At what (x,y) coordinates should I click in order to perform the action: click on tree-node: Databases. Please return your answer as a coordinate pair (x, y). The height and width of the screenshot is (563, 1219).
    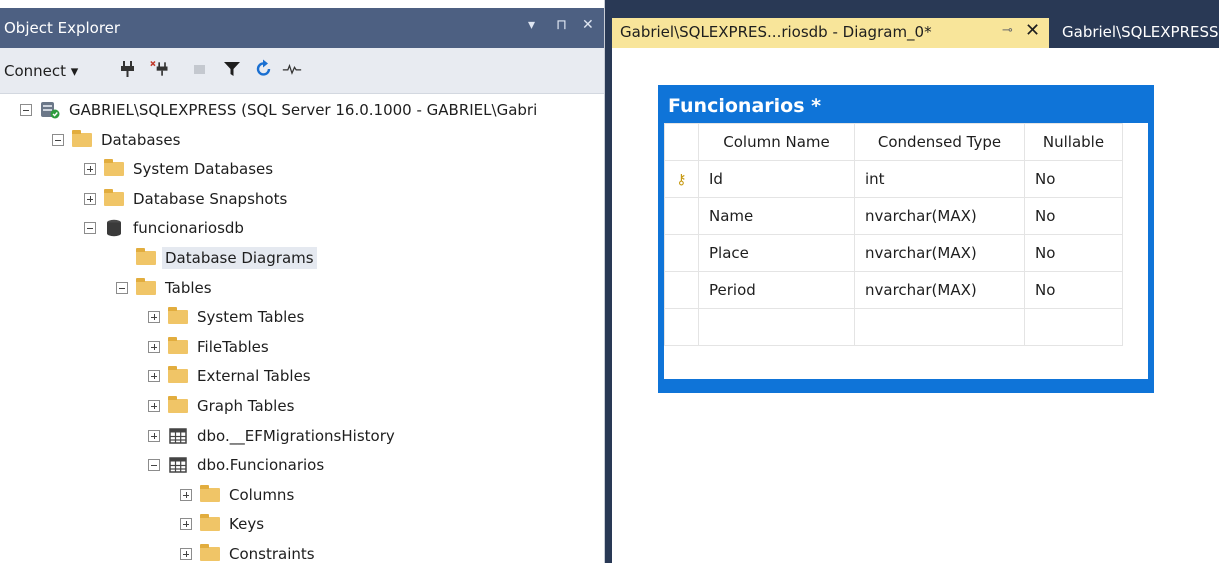
    Looking at the image, I should click on (117, 140).